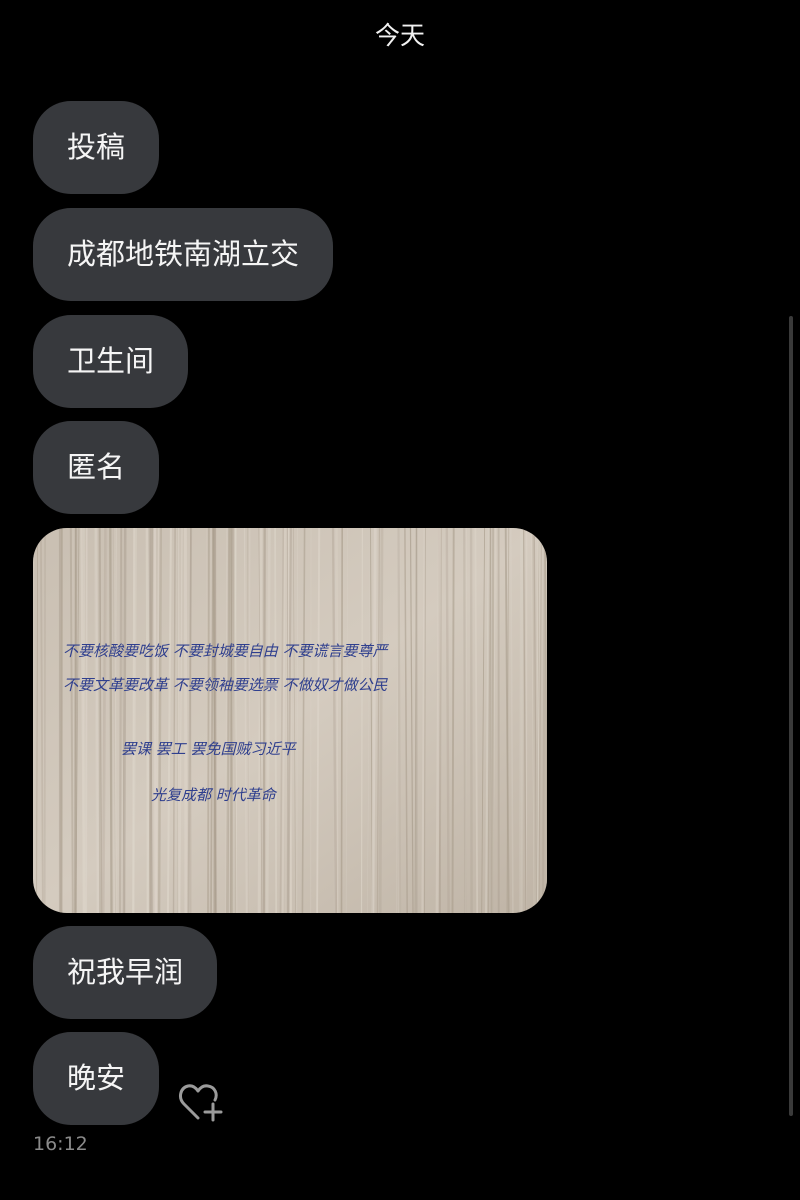 The image size is (800, 1200). I want to click on message-bubble: 卫生间, so click(111, 361).